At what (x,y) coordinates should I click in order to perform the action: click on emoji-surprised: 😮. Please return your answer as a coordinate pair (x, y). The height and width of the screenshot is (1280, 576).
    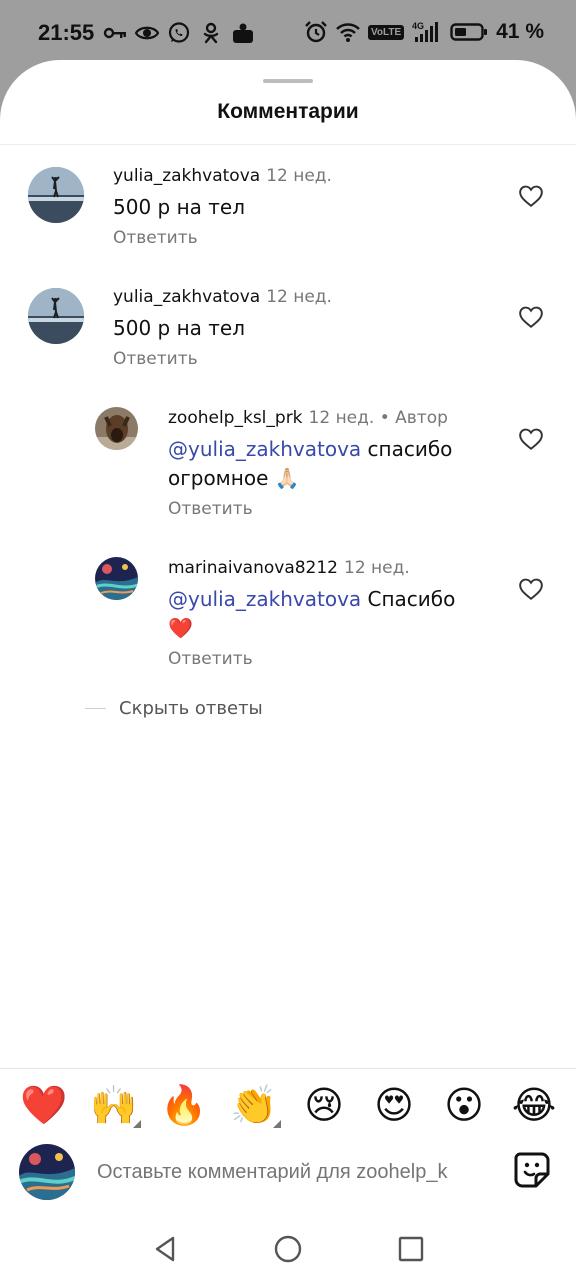
    Looking at the image, I should click on (464, 1105).